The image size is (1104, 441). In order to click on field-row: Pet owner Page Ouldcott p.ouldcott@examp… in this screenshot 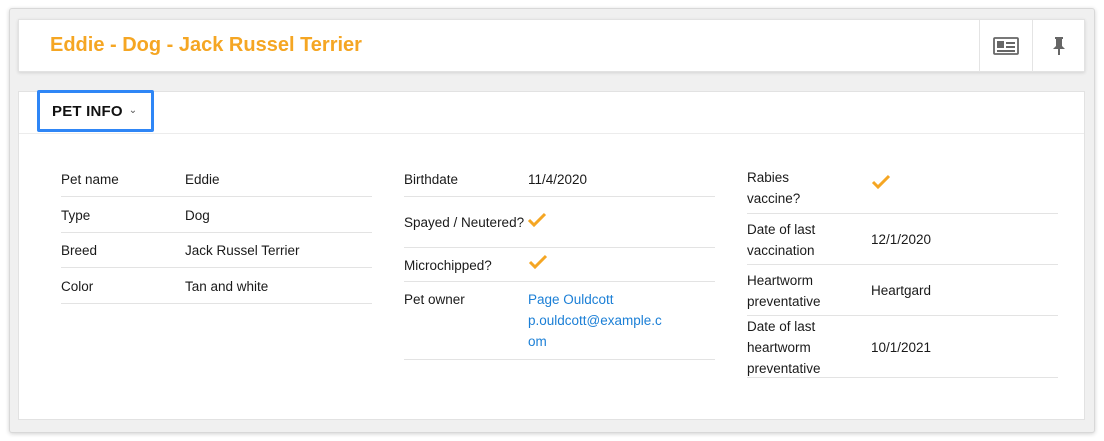, I will do `click(559, 321)`.